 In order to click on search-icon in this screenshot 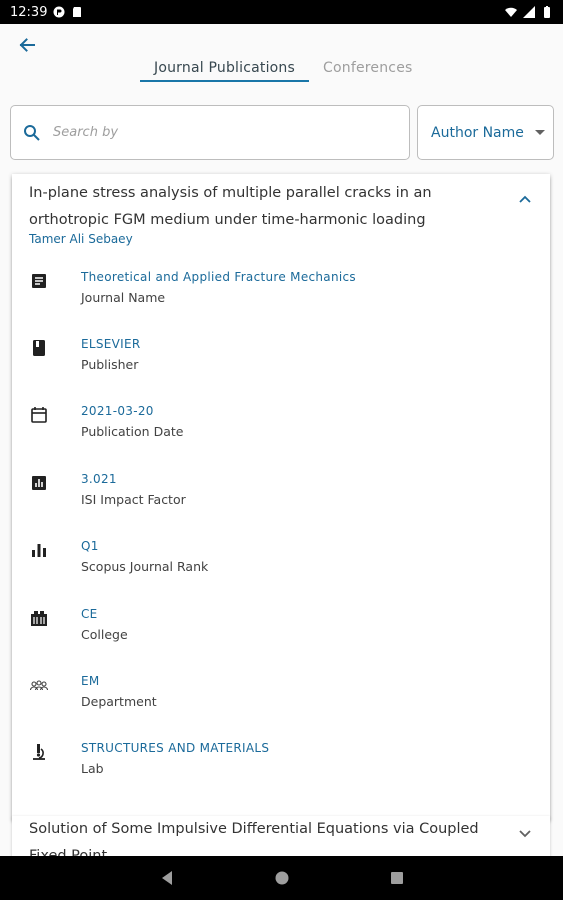, I will do `click(32, 132)`.